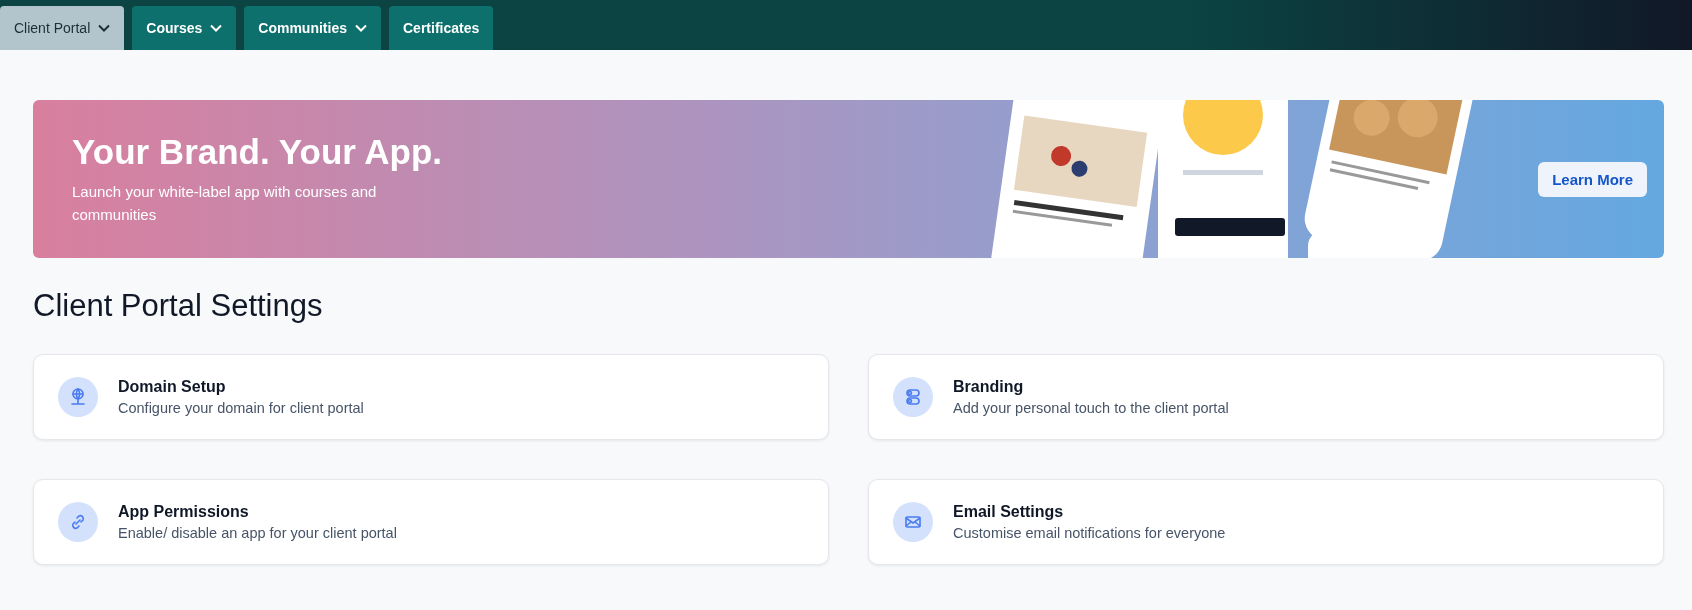 Image resolution: width=1692 pixels, height=610 pixels. Describe the element at coordinates (1266, 522) in the screenshot. I see `settings-card: Email Settings Customise email notifications for everyone` at that location.